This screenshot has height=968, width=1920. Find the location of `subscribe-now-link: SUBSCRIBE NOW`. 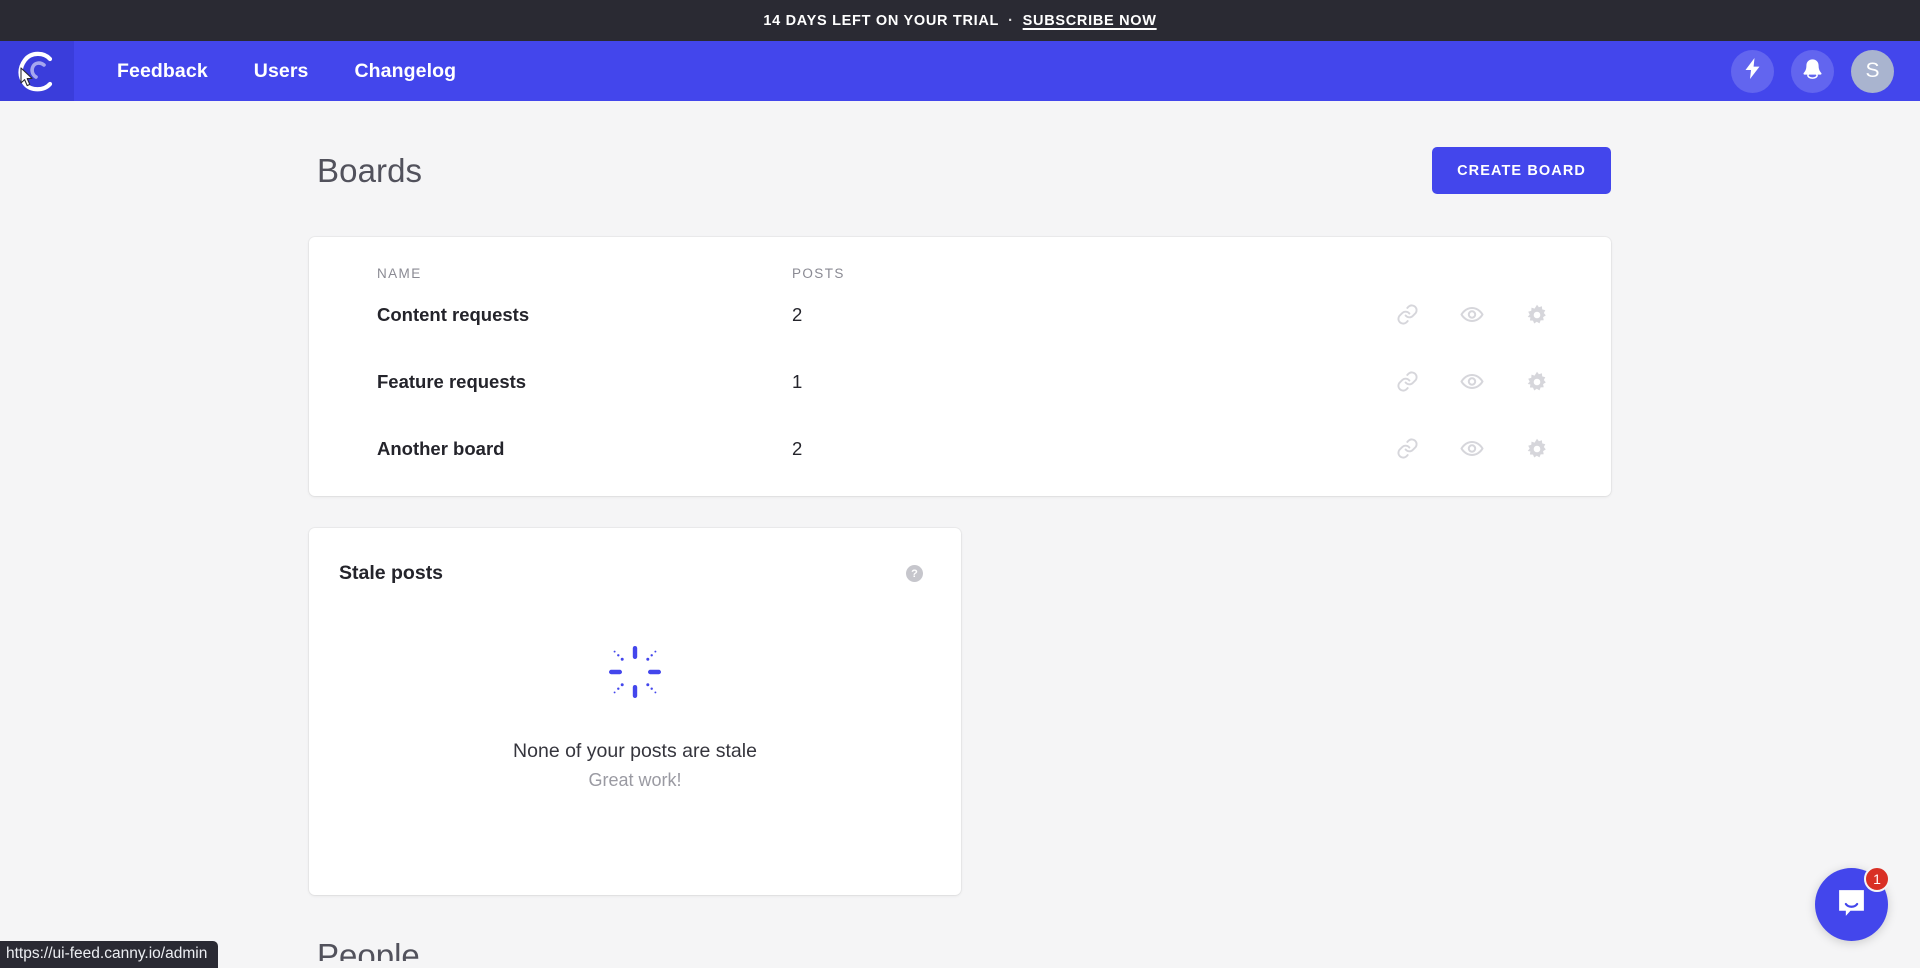

subscribe-now-link: SUBSCRIBE NOW is located at coordinates (1090, 21).